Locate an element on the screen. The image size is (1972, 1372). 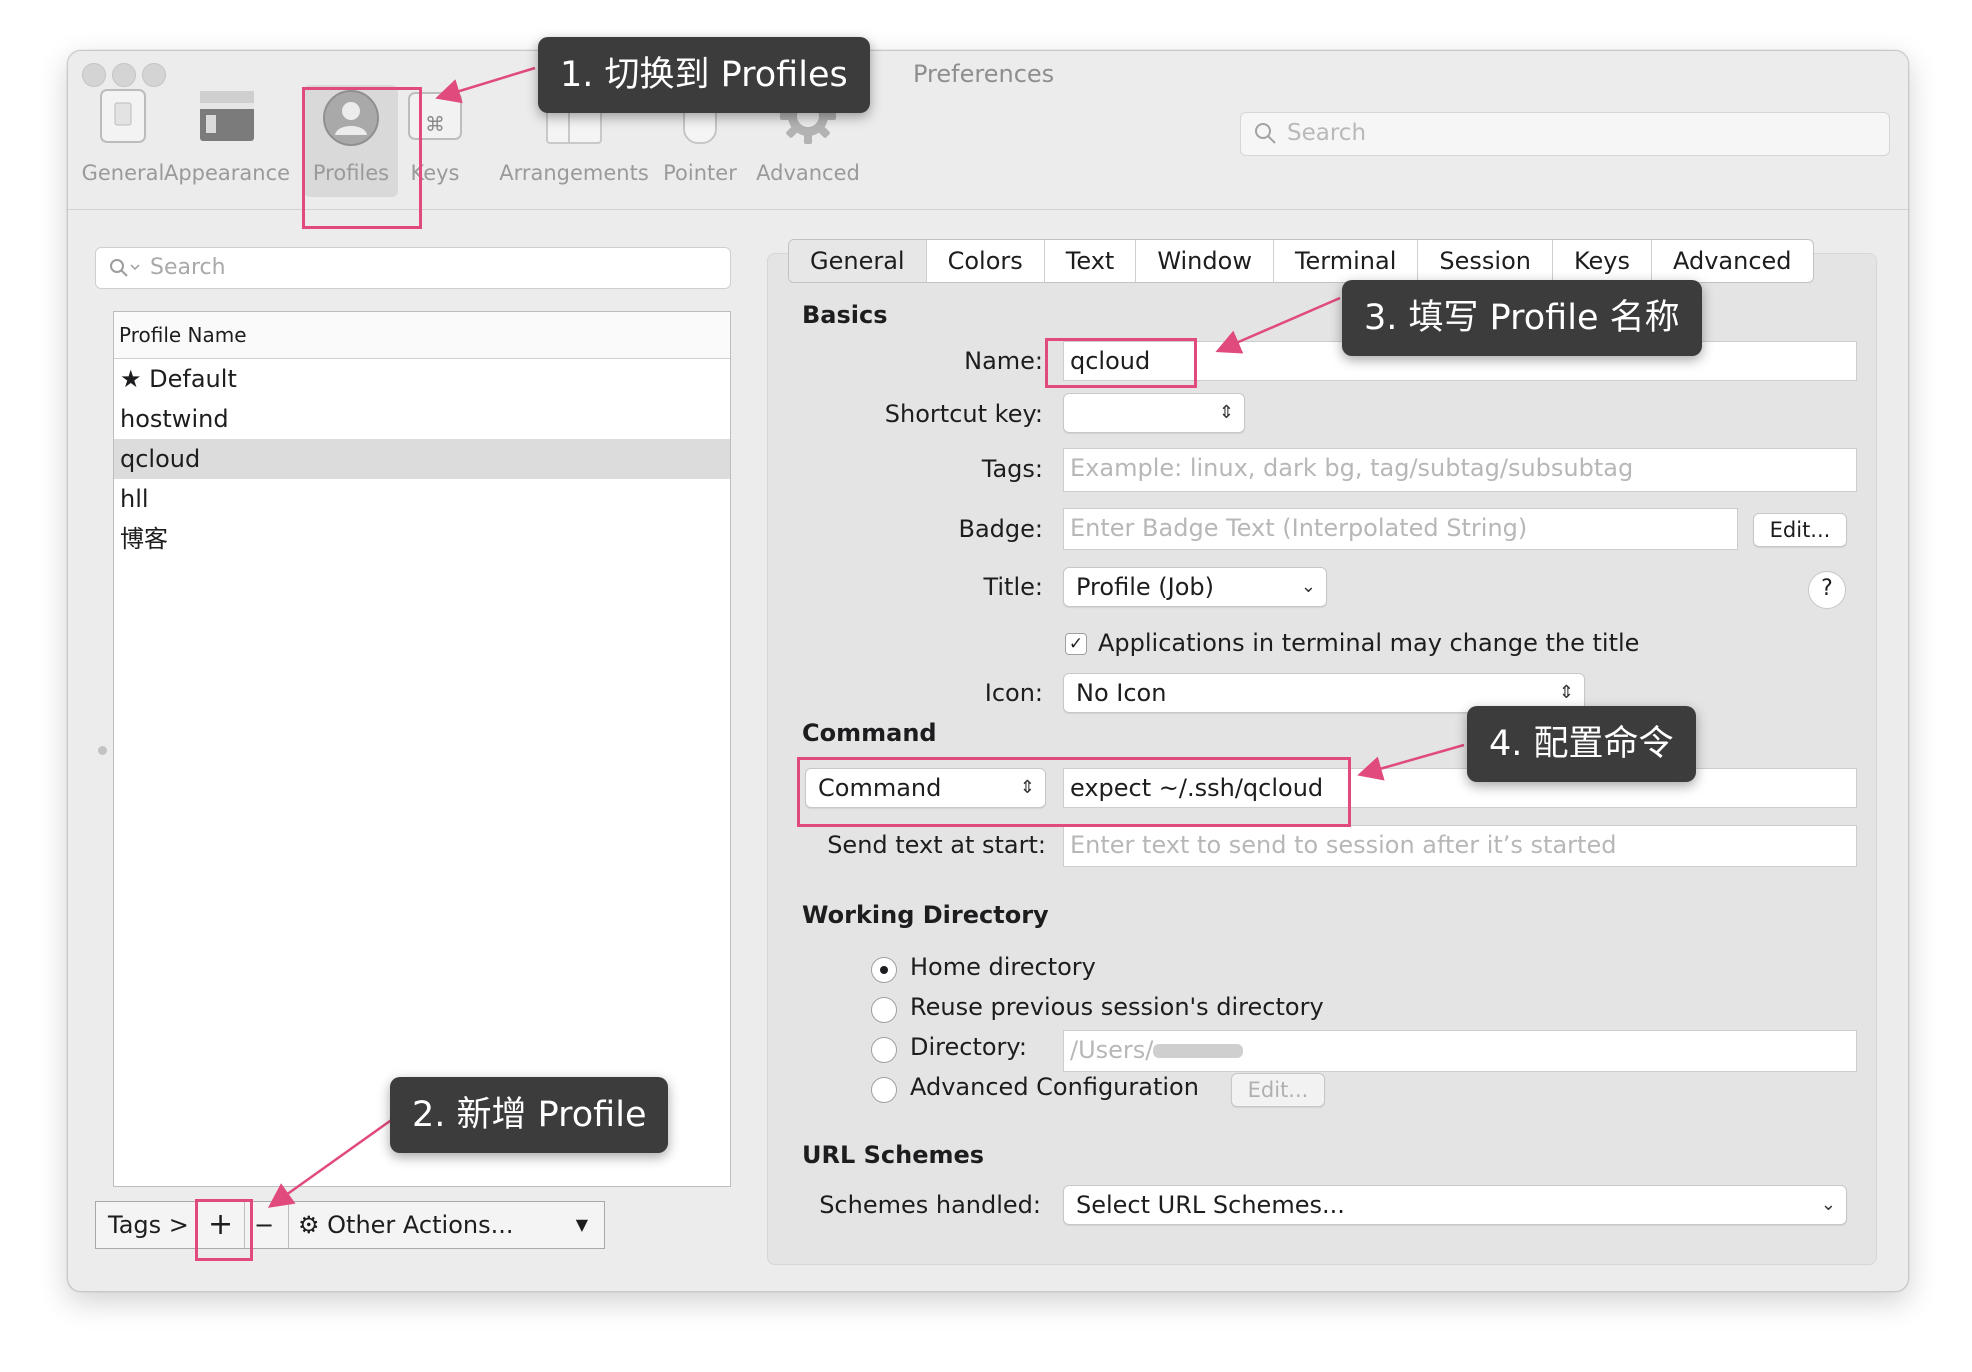
callout-step1: 1. 切换到 Profiles is located at coordinates (704, 75).